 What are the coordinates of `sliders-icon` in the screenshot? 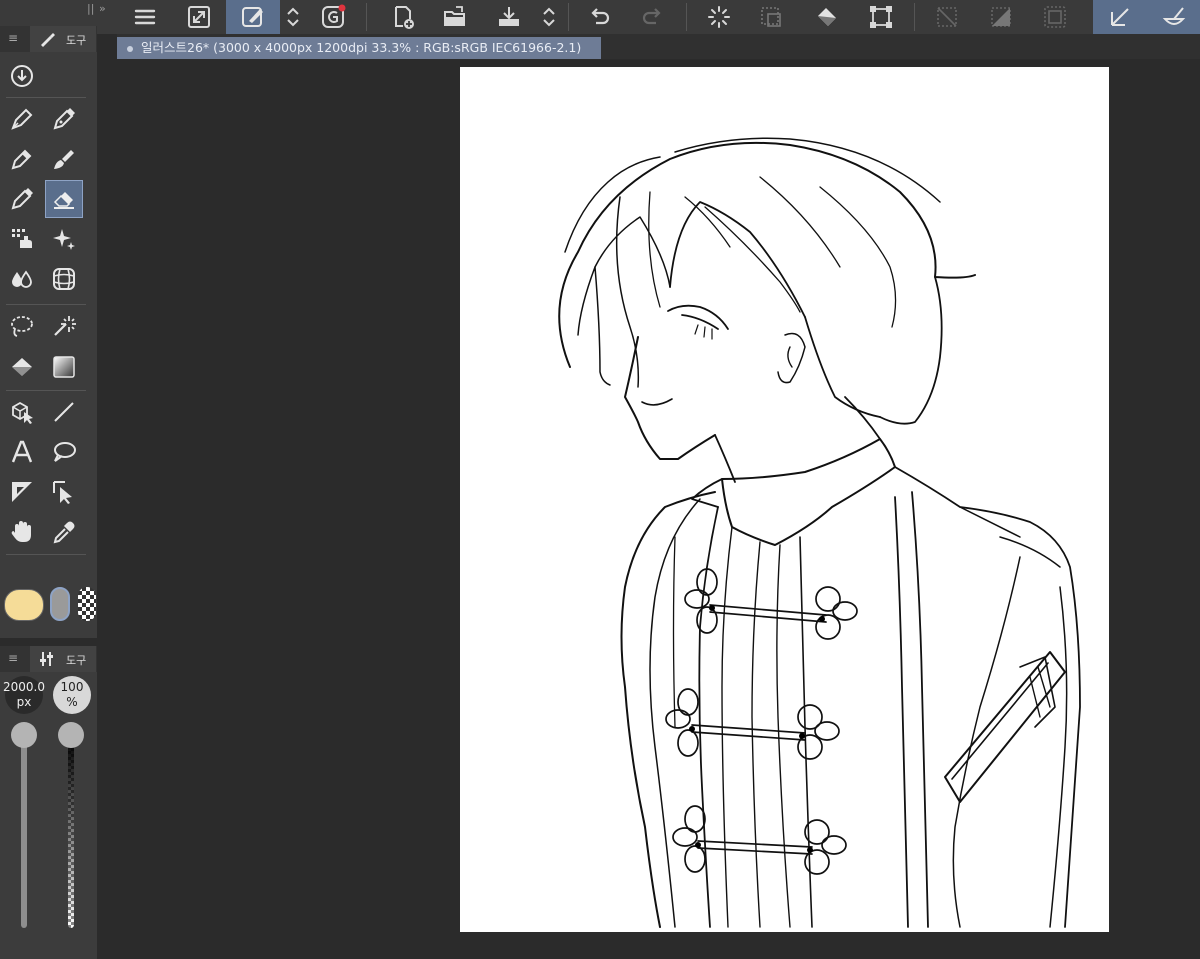 It's located at (46, 659).